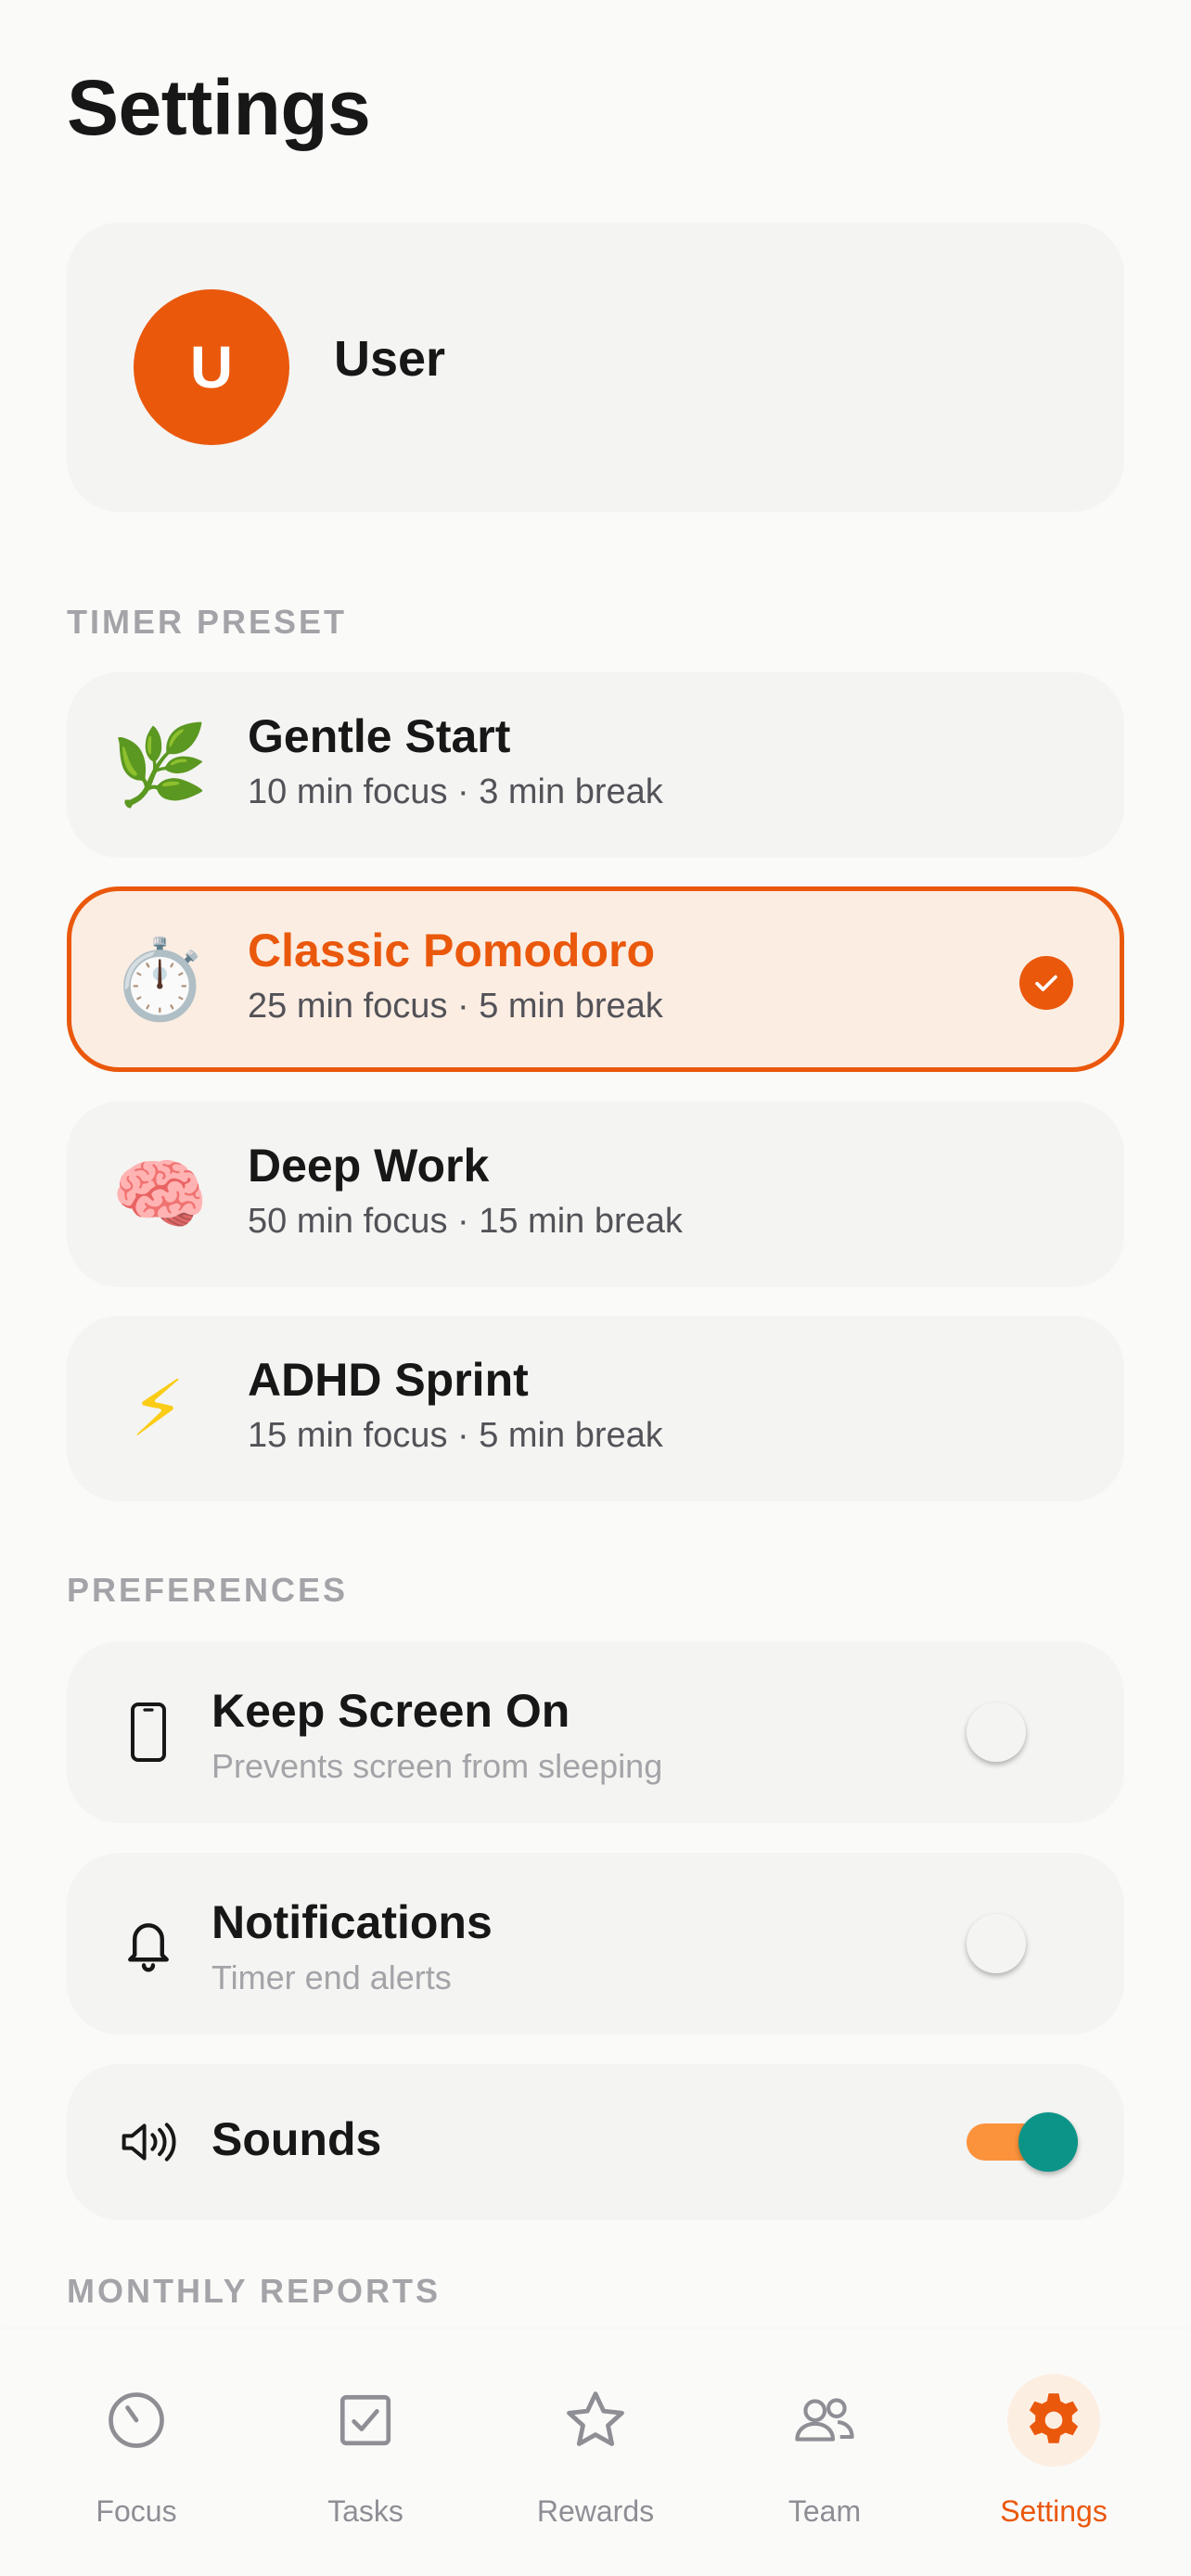  I want to click on sounds-toggle, so click(1022, 2142).